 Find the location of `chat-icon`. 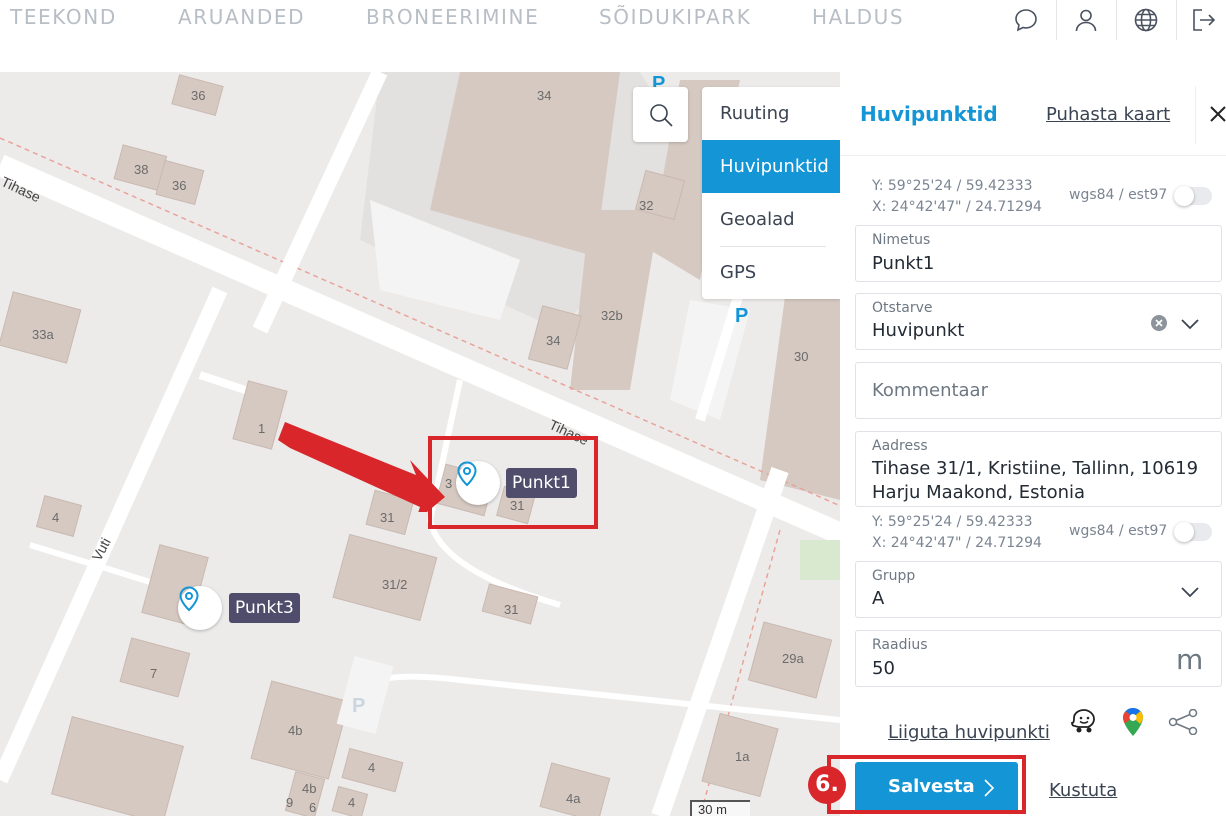

chat-icon is located at coordinates (1026, 20).